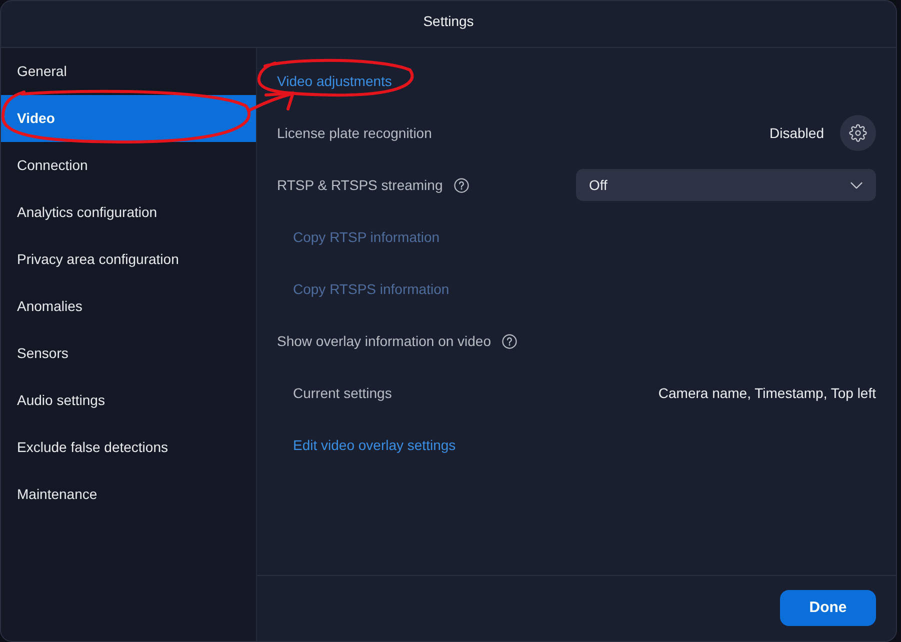 The image size is (901, 642). What do you see at coordinates (128, 165) in the screenshot?
I see `sidebar-item: Connection` at bounding box center [128, 165].